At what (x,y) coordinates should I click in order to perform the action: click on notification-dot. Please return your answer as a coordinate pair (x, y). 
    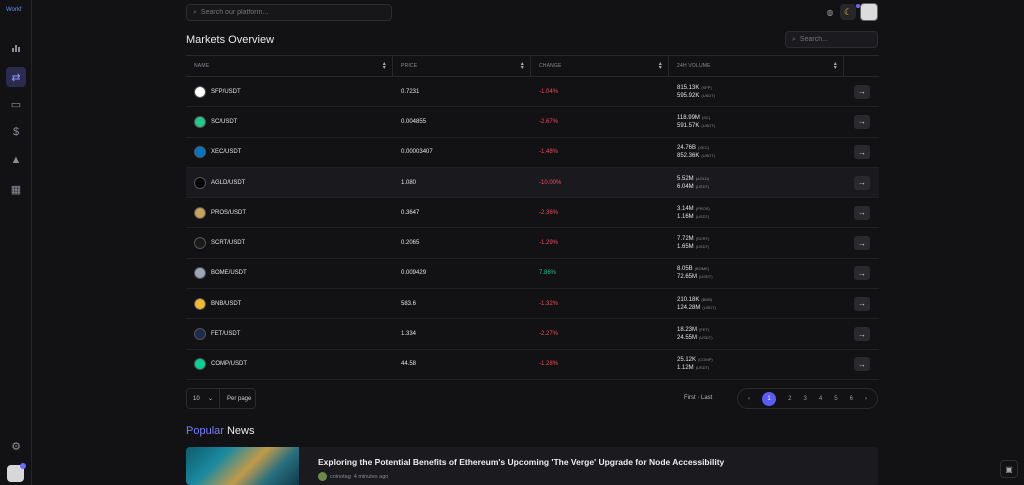
    Looking at the image, I should click on (23, 466).